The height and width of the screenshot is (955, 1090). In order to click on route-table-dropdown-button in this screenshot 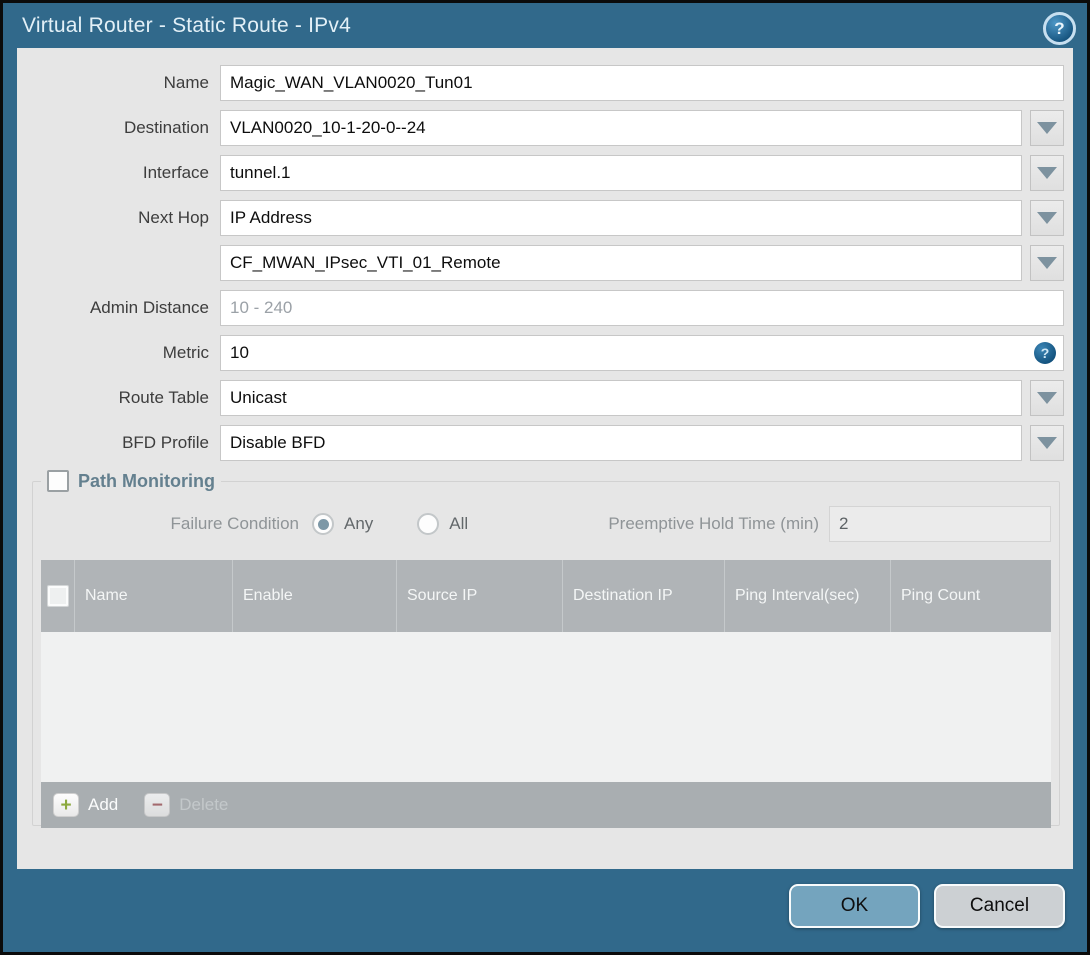, I will do `click(1047, 398)`.